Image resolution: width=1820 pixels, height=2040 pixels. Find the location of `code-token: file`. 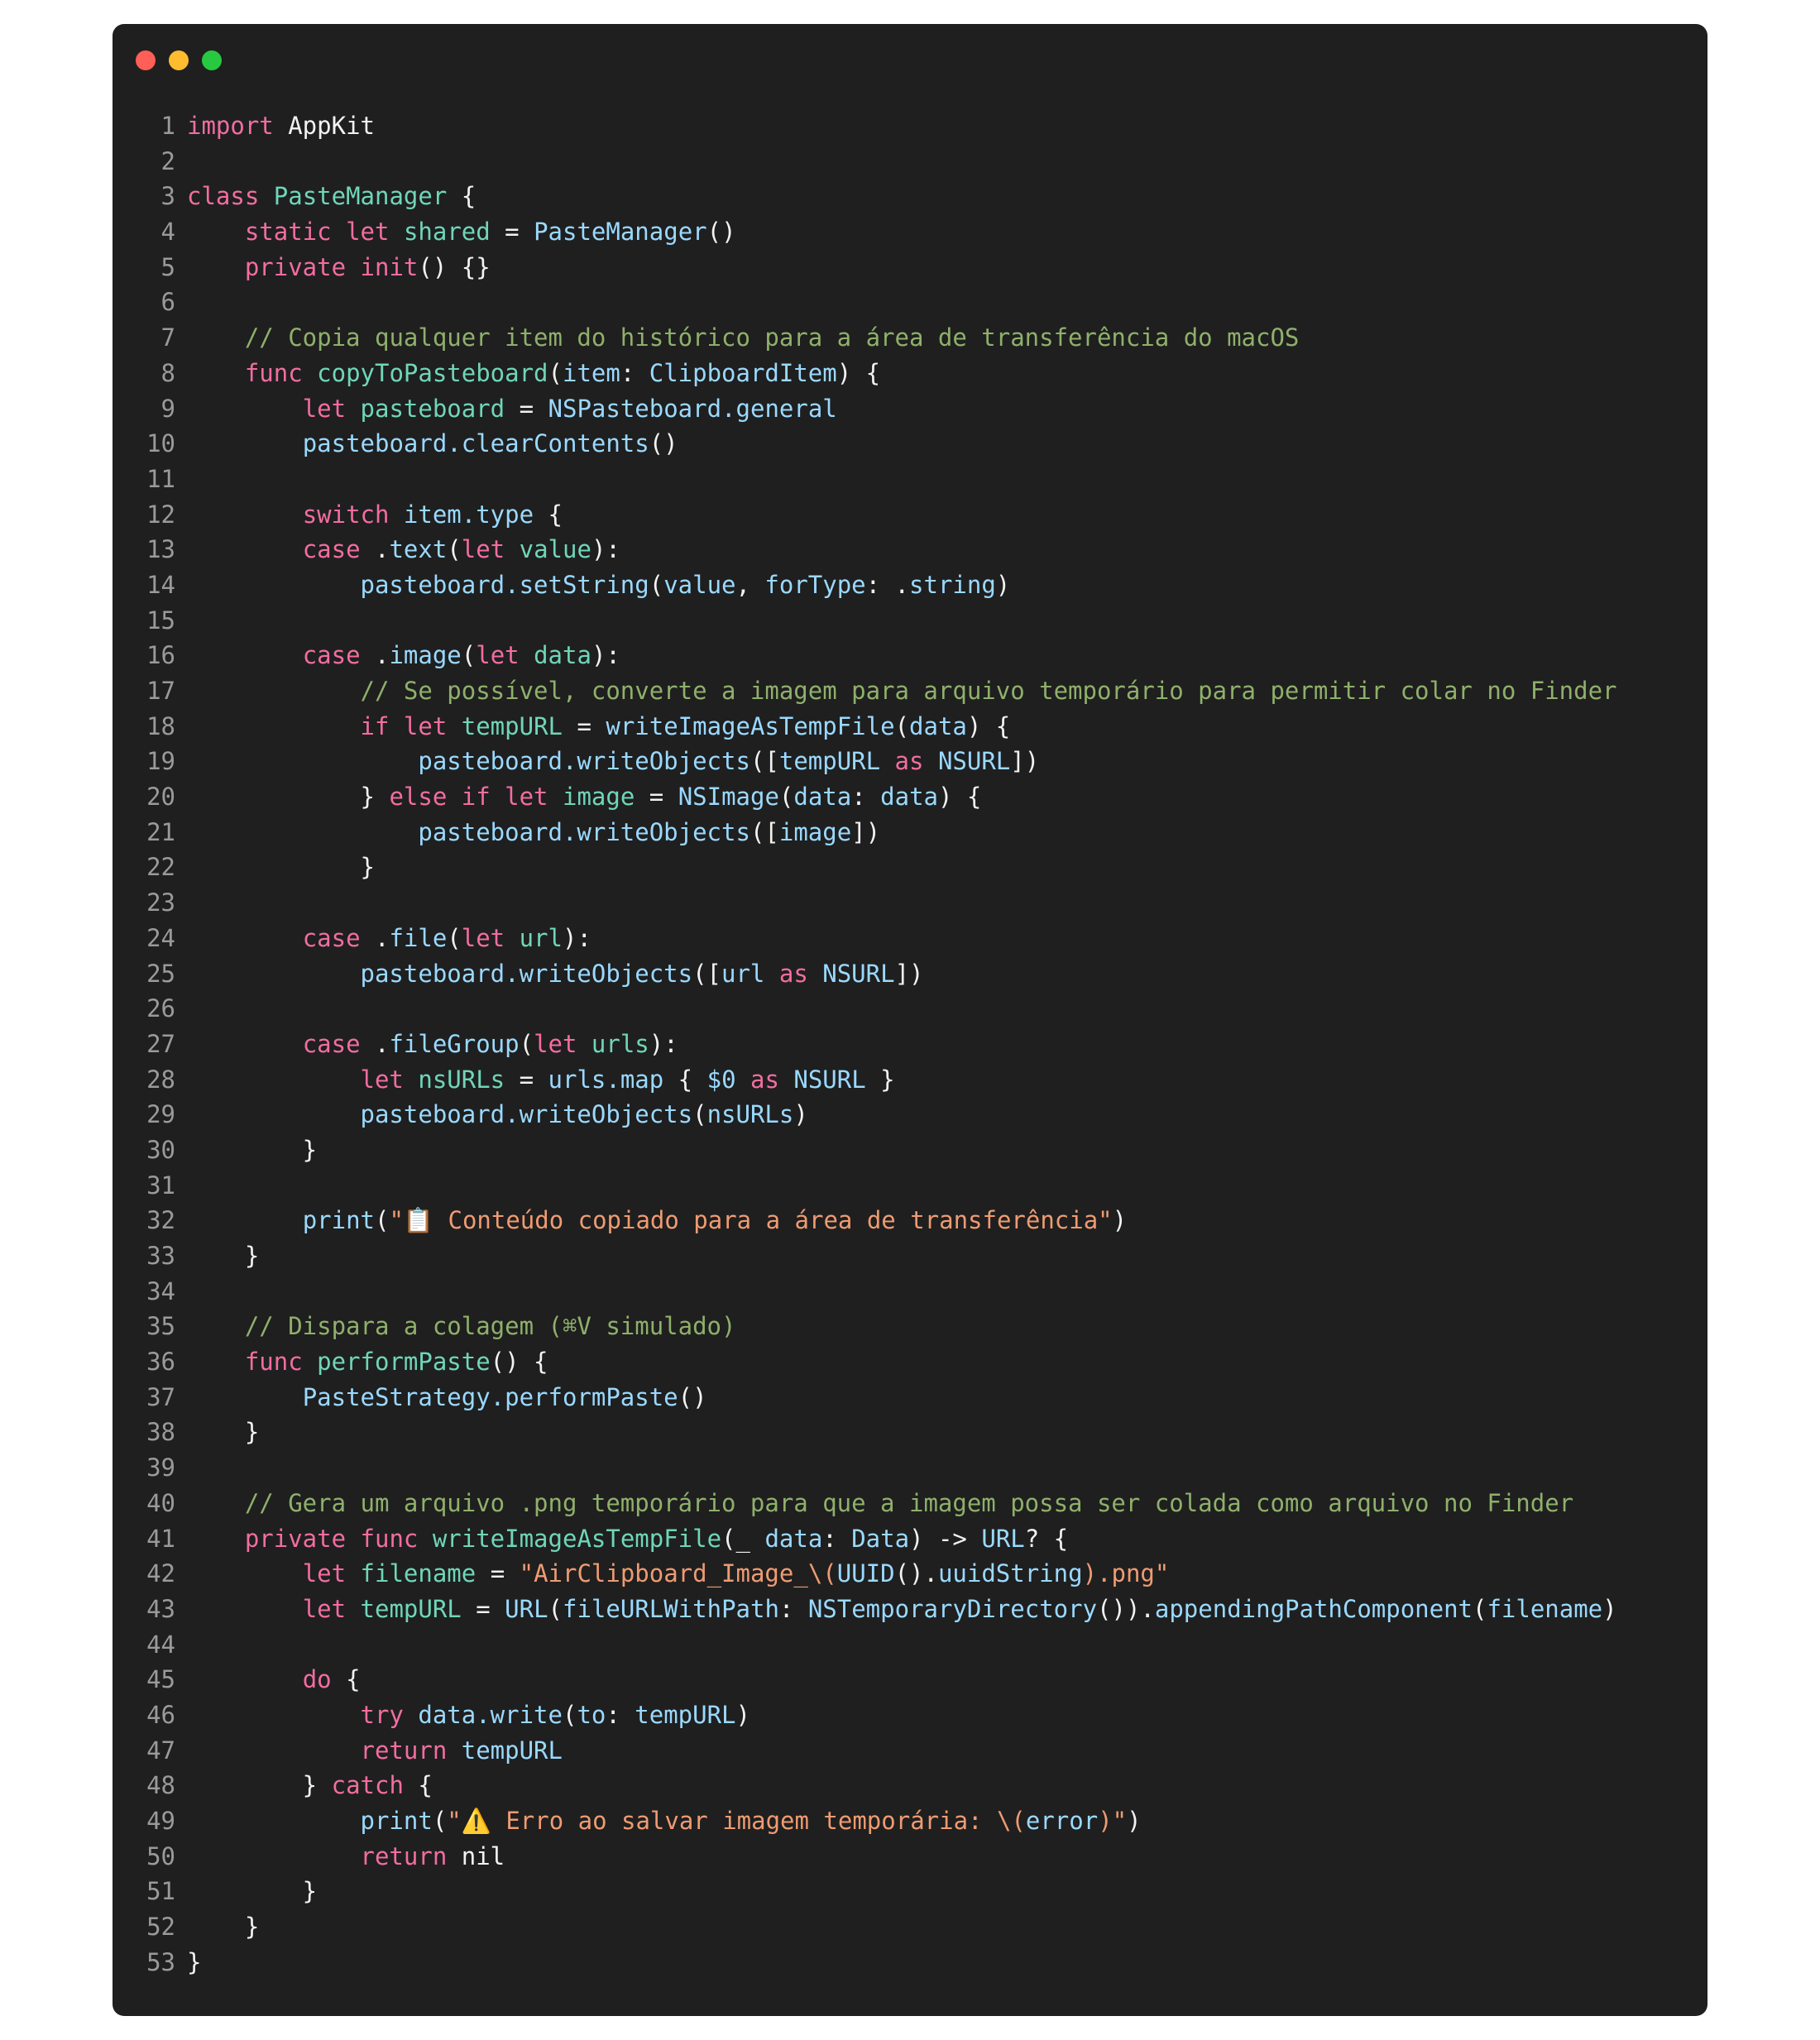

code-token: file is located at coordinates (418, 937).